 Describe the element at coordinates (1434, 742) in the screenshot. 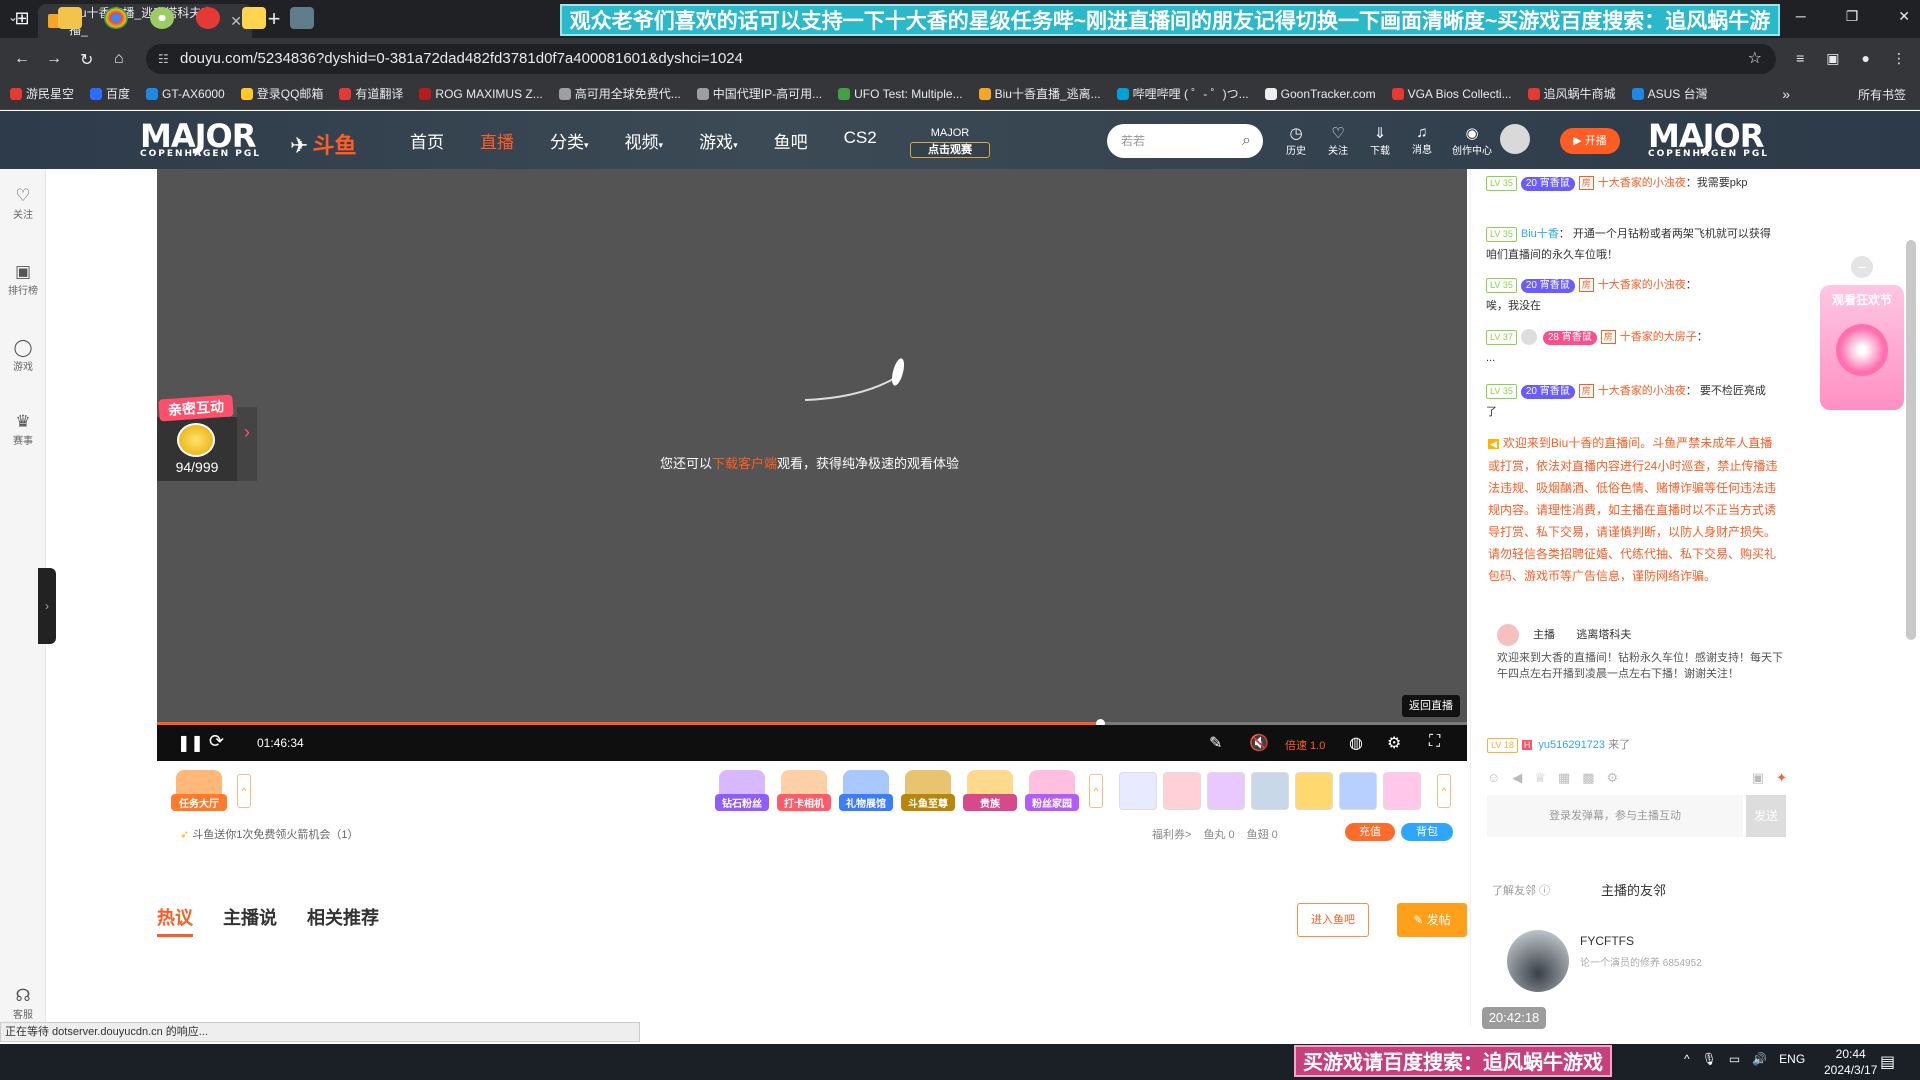

I see `fullscreen-icon: ⛶` at that location.